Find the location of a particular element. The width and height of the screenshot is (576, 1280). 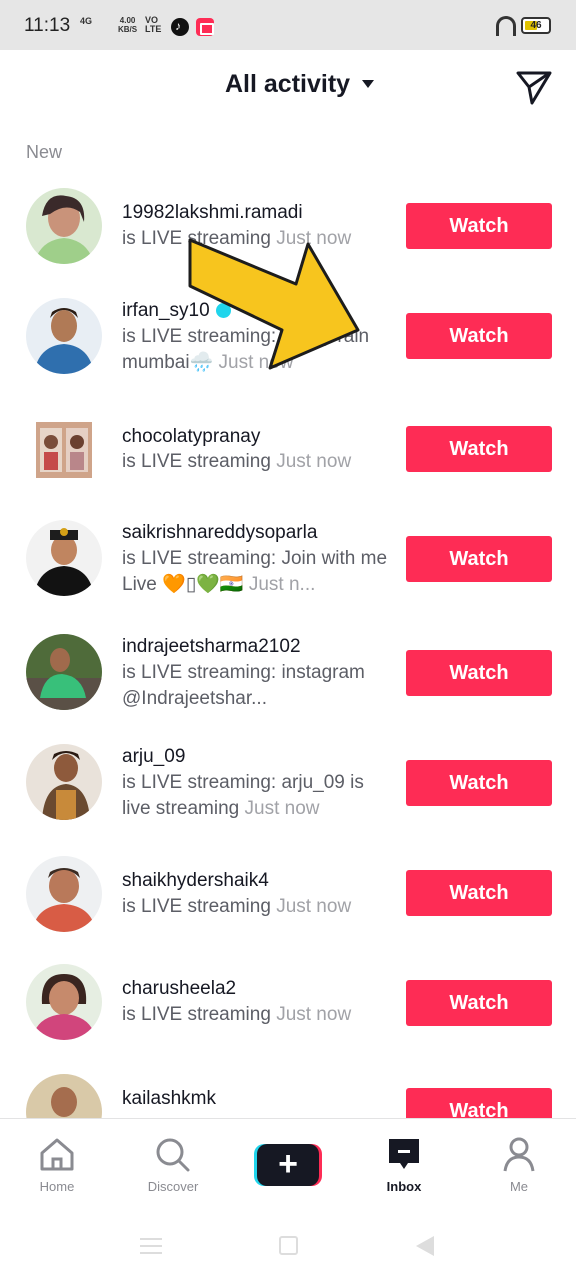

create-button: + is located at coordinates (288, 1165).